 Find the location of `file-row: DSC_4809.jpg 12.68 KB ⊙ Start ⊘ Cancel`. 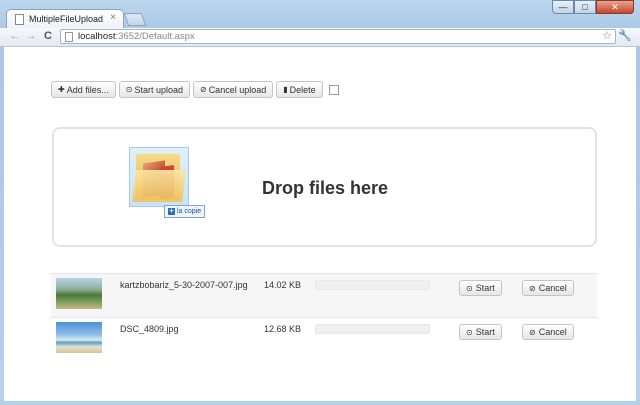

file-row: DSC_4809.jpg 12.68 KB ⊙ Start ⊘ Cancel is located at coordinates (324, 339).